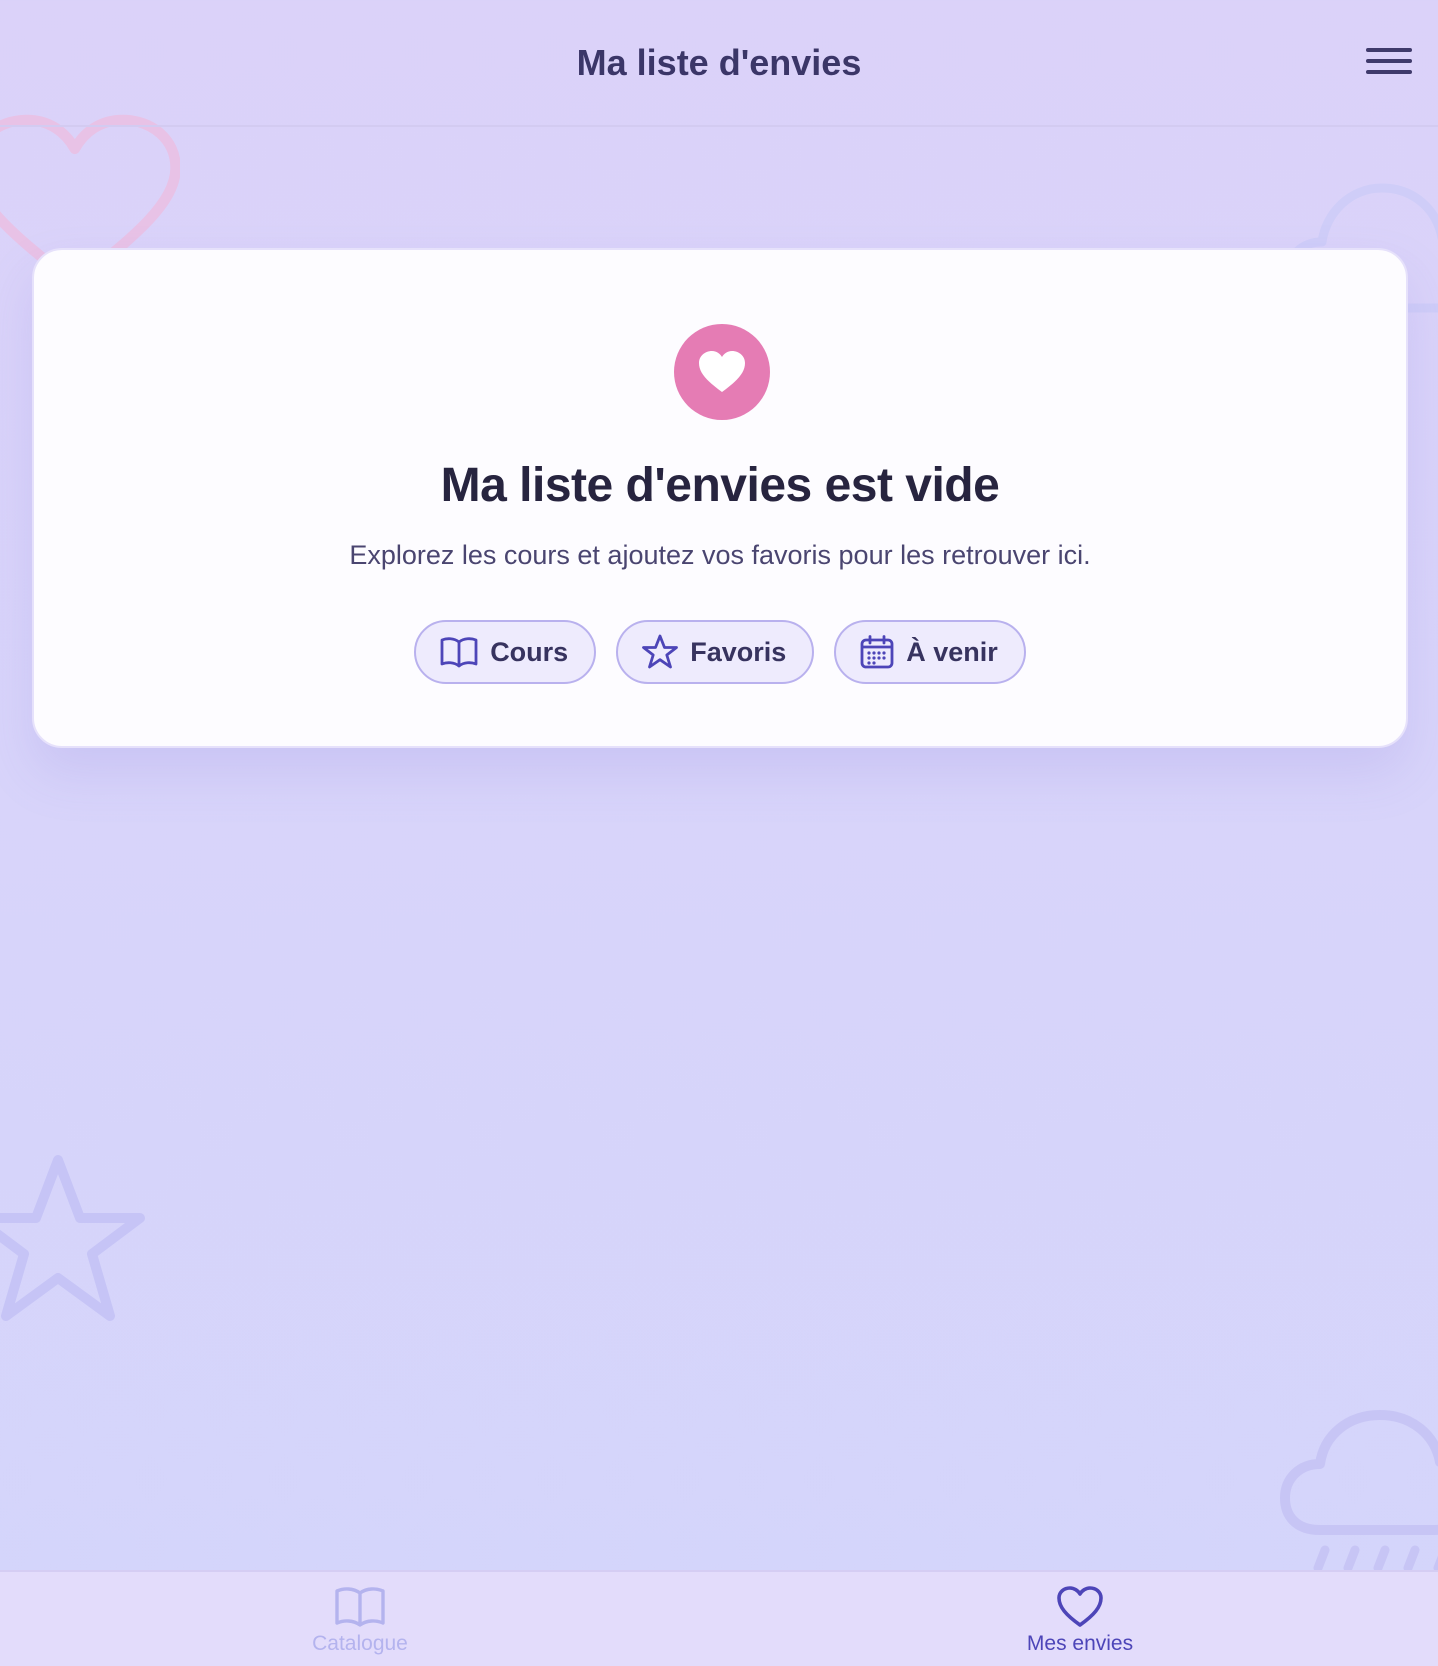 The width and height of the screenshot is (1438, 1666). I want to click on upcoming-chip: À venir, so click(930, 652).